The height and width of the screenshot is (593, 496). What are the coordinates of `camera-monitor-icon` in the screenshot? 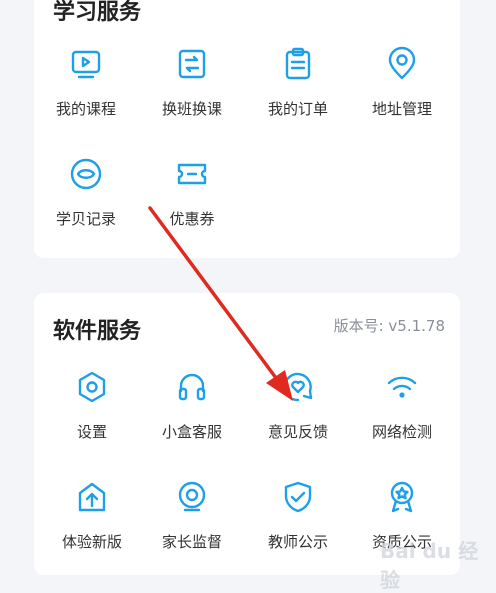 It's located at (192, 496).